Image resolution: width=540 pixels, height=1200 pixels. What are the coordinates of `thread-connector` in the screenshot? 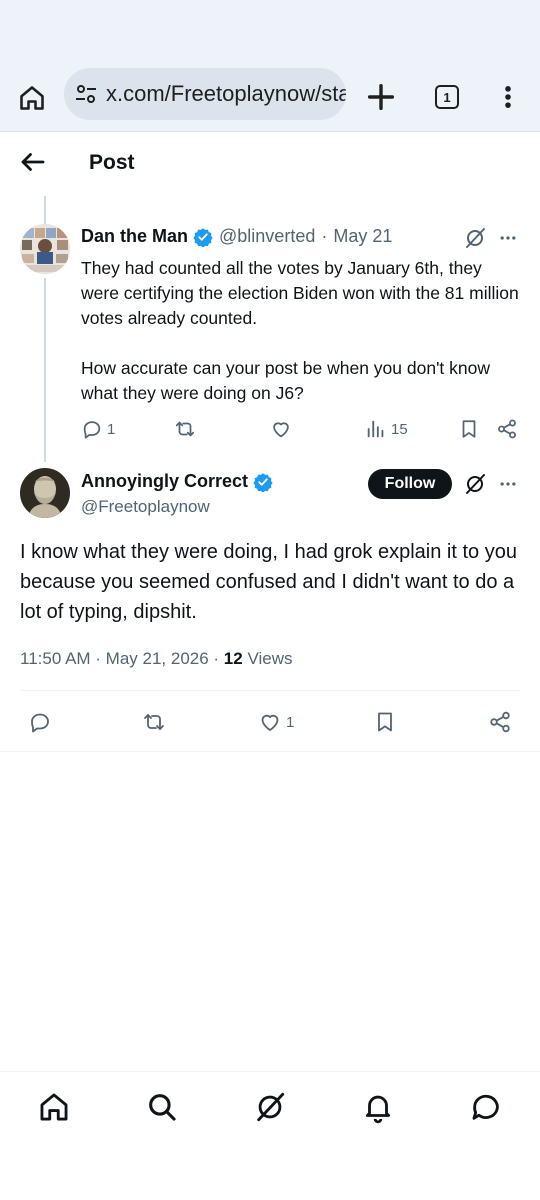 It's located at (45, 370).